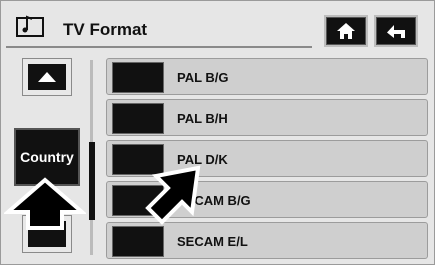  Describe the element at coordinates (203, 77) in the screenshot. I see `list-item-label: PAL B/G` at that location.